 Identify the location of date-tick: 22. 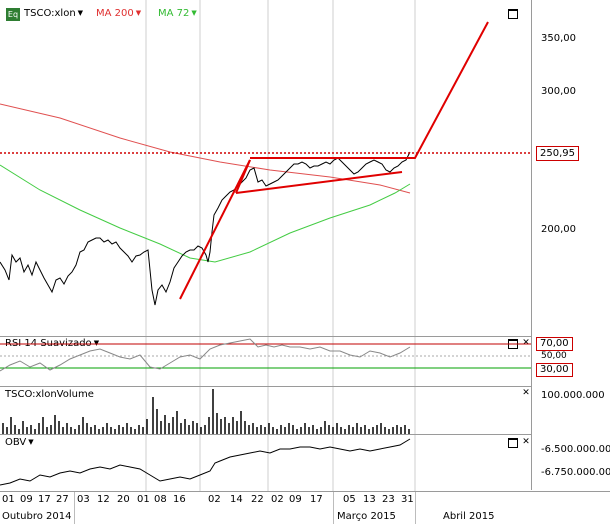
(257, 499).